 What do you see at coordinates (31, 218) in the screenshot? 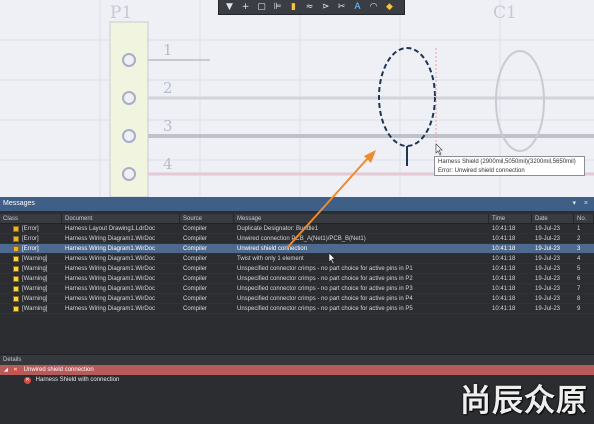
I see `column-header: Class` at bounding box center [31, 218].